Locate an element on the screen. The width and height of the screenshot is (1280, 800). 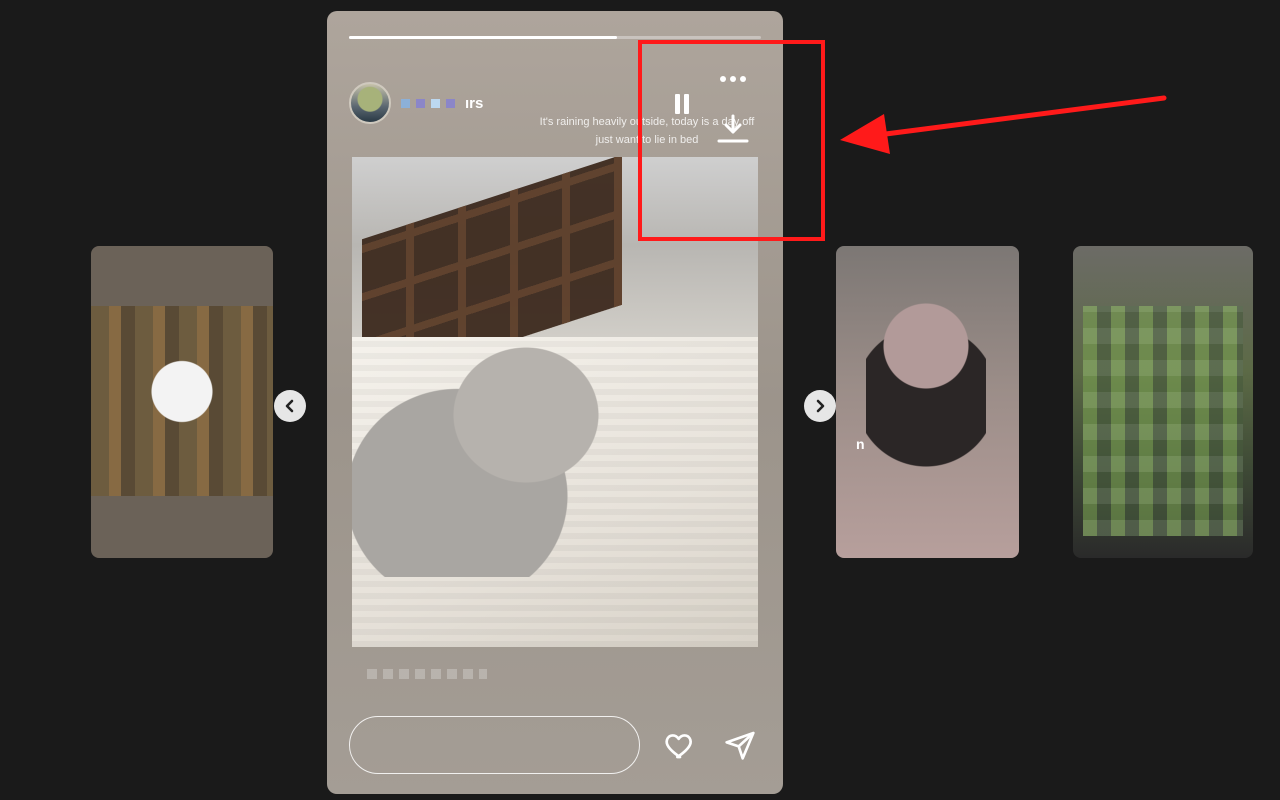
send-icon is located at coordinates (740, 745).